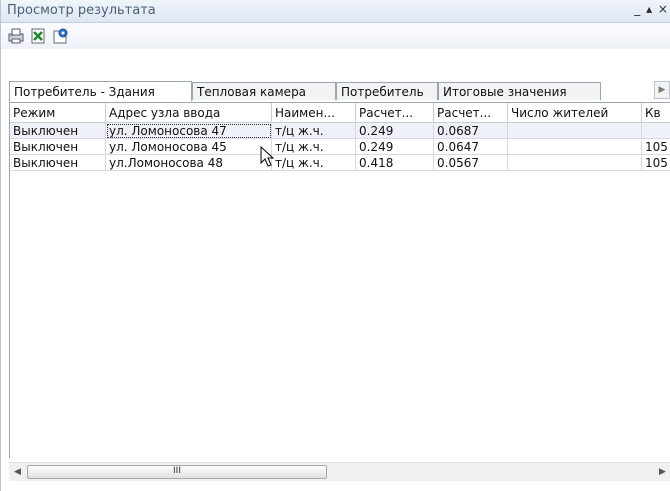 The width and height of the screenshot is (670, 491). I want to click on scroll-thumb: III, so click(177, 472).